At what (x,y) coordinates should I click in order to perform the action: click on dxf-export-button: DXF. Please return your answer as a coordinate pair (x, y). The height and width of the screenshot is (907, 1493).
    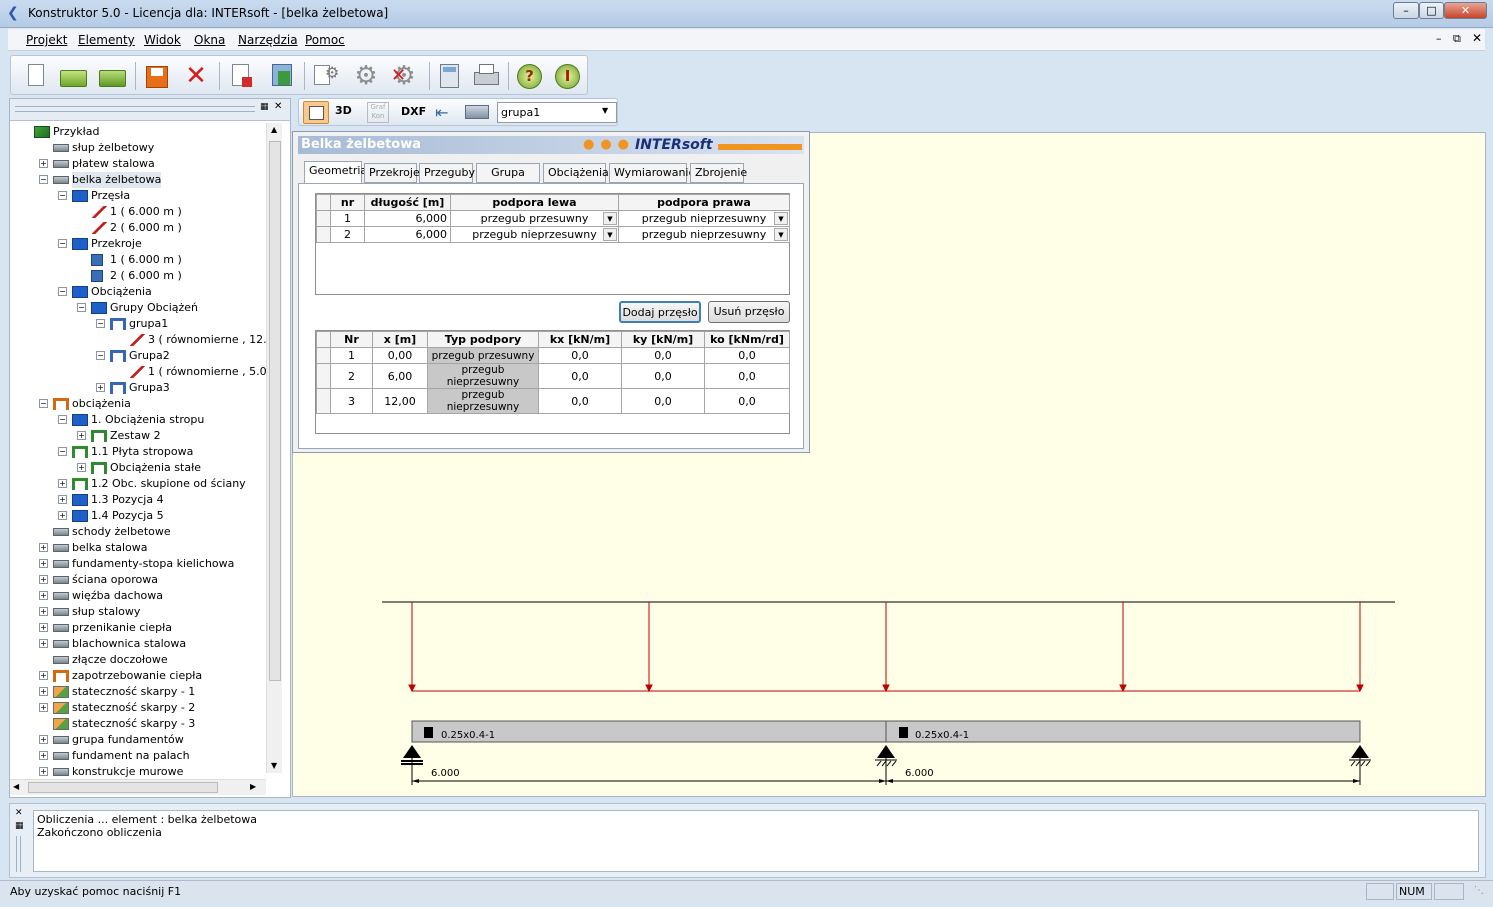
    Looking at the image, I should click on (413, 111).